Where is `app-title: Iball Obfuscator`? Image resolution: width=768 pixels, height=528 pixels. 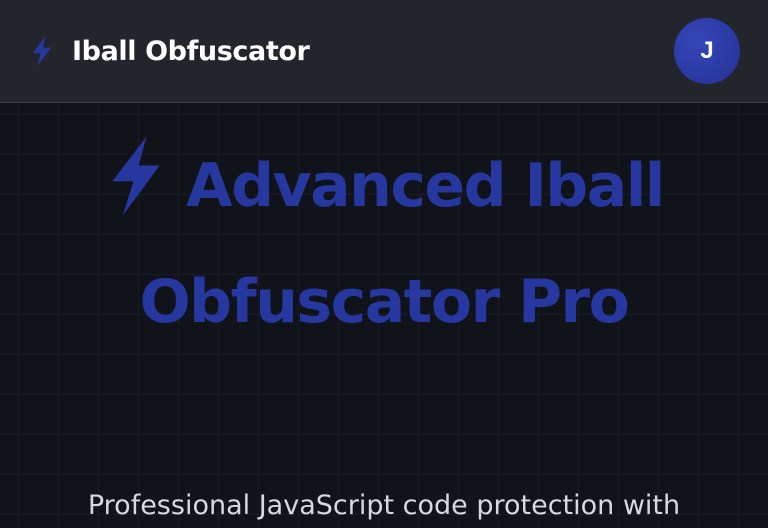
app-title: Iball Obfuscator is located at coordinates (191, 51).